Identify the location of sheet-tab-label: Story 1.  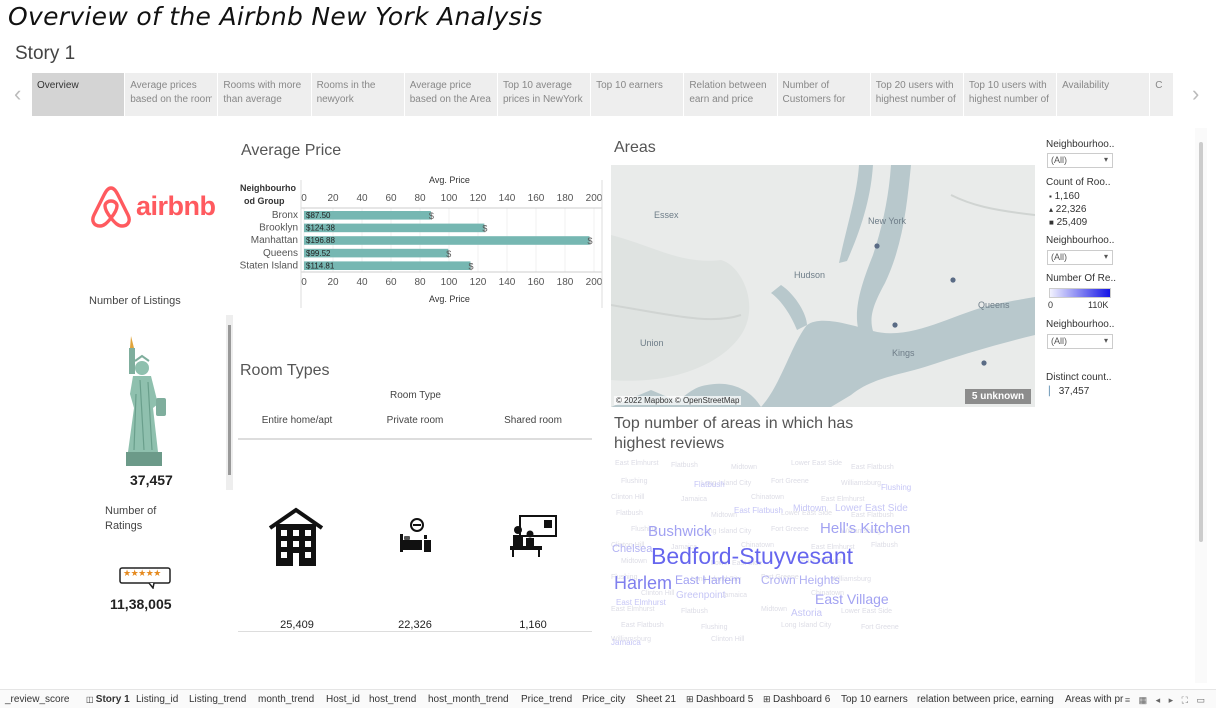
(112, 699).